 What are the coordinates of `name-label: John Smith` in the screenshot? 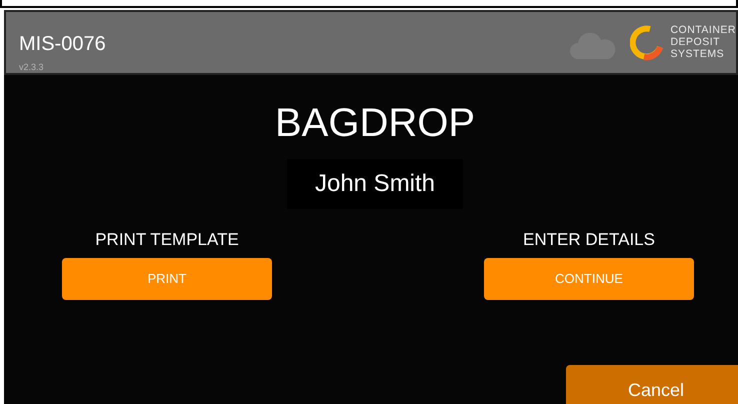 It's located at (375, 184).